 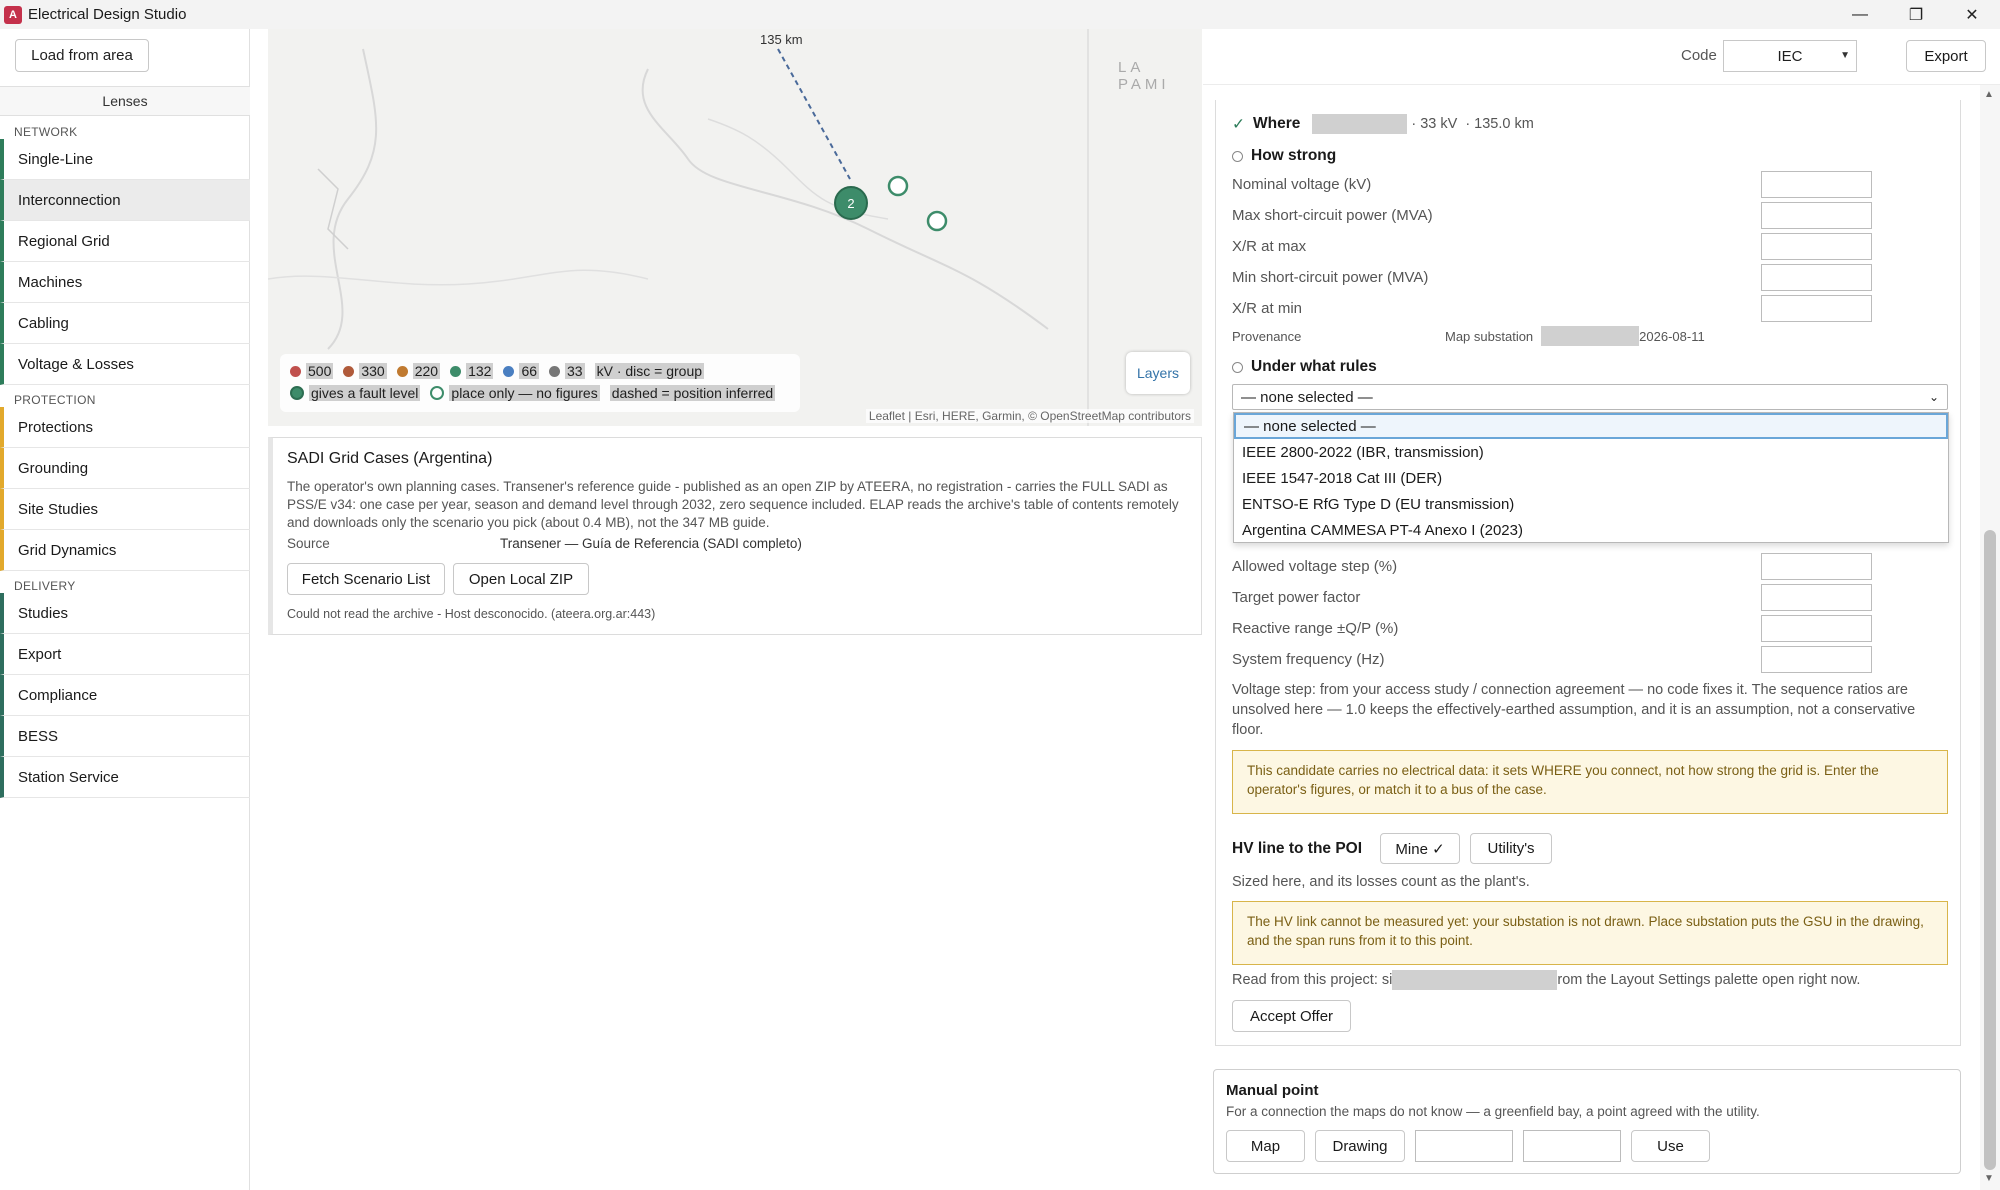 What do you see at coordinates (1816, 308) in the screenshot?
I see `xr-min-input` at bounding box center [1816, 308].